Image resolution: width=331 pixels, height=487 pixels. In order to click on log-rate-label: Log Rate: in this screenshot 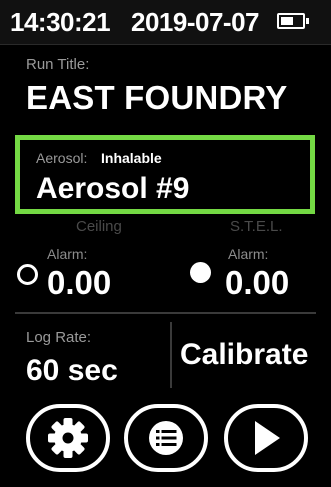, I will do `click(59, 337)`.